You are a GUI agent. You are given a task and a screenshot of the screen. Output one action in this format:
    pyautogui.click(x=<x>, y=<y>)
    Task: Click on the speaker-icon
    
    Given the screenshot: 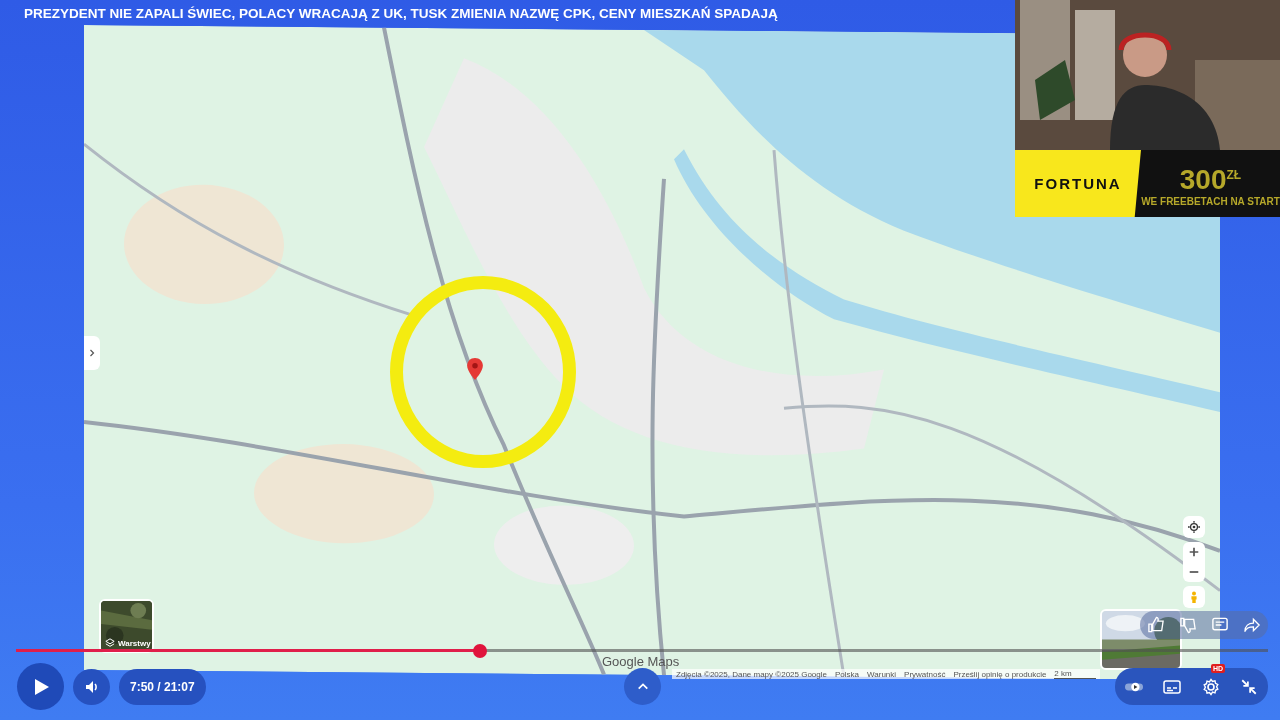 What is the action you would take?
    pyautogui.click(x=91, y=687)
    